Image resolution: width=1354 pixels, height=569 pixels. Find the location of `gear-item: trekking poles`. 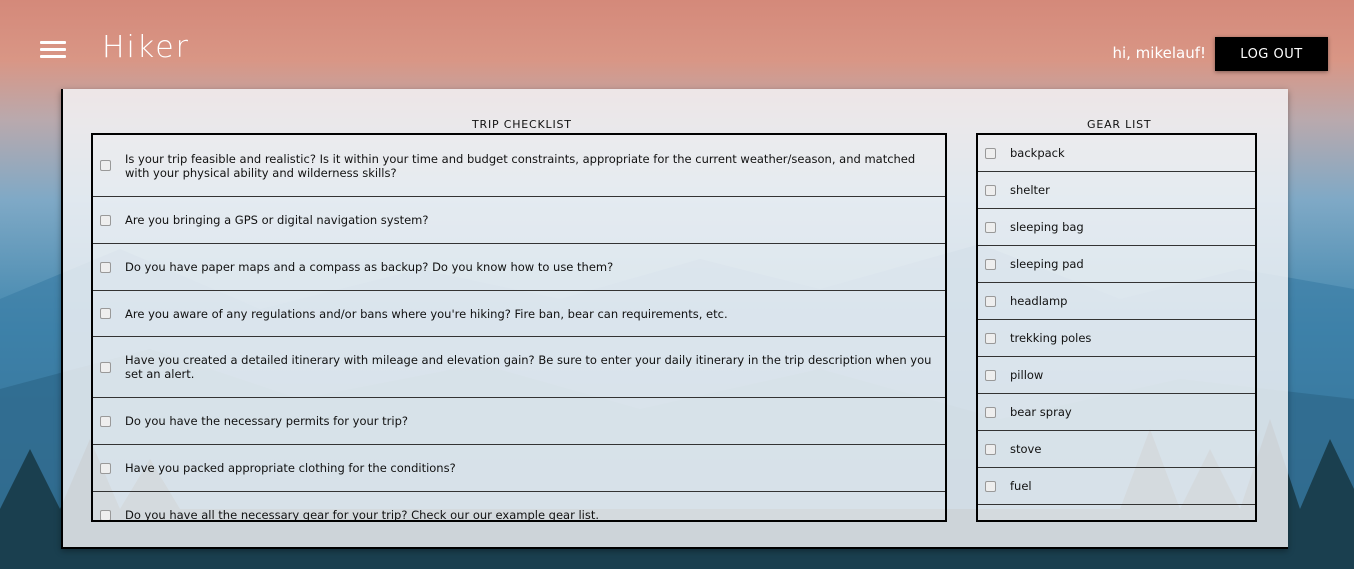

gear-item: trekking poles is located at coordinates (1116, 338).